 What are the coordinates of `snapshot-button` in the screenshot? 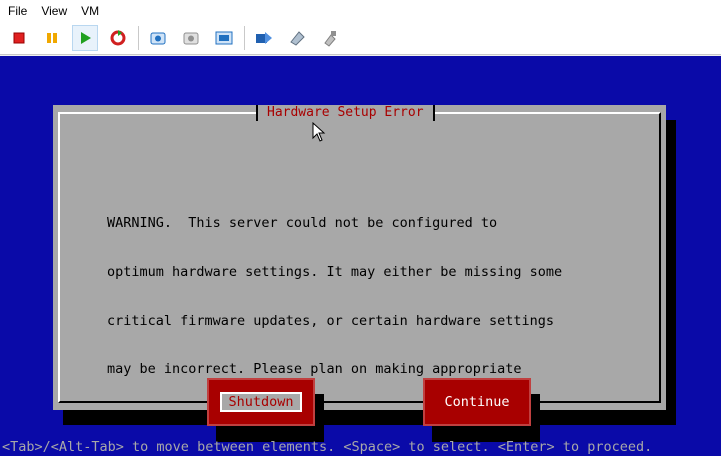 It's located at (158, 38).